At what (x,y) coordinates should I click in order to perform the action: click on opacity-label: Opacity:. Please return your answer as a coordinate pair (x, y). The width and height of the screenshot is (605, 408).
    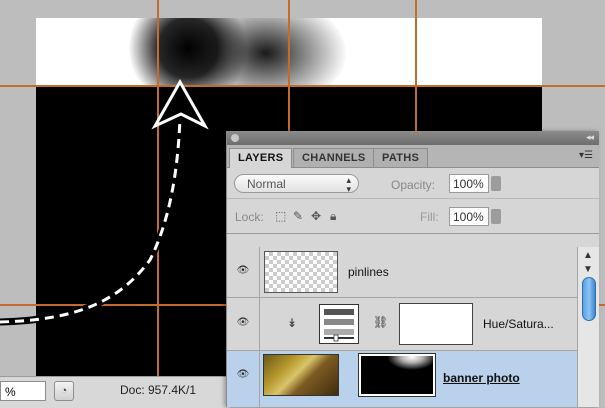
    Looking at the image, I should click on (413, 185).